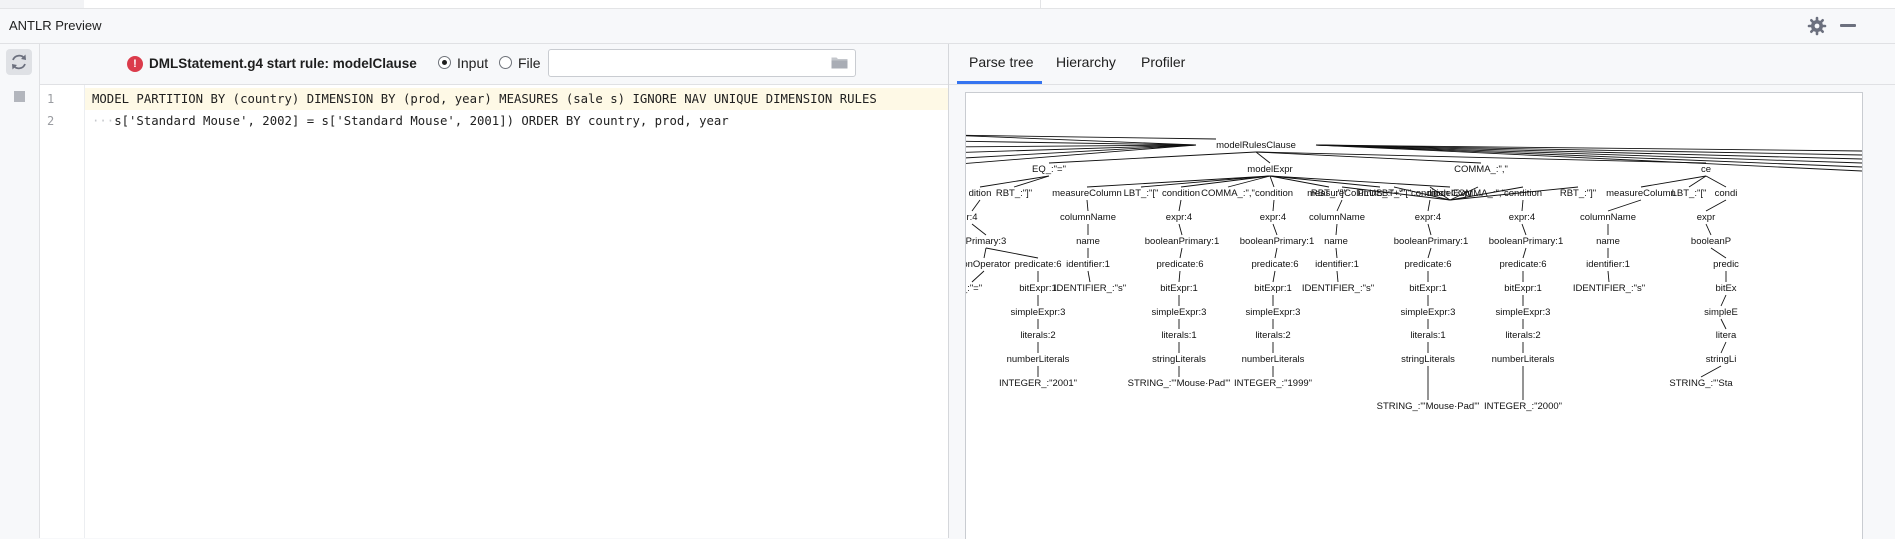  What do you see at coordinates (1721, 359) in the screenshot?
I see `tree-node: stringLi` at bounding box center [1721, 359].